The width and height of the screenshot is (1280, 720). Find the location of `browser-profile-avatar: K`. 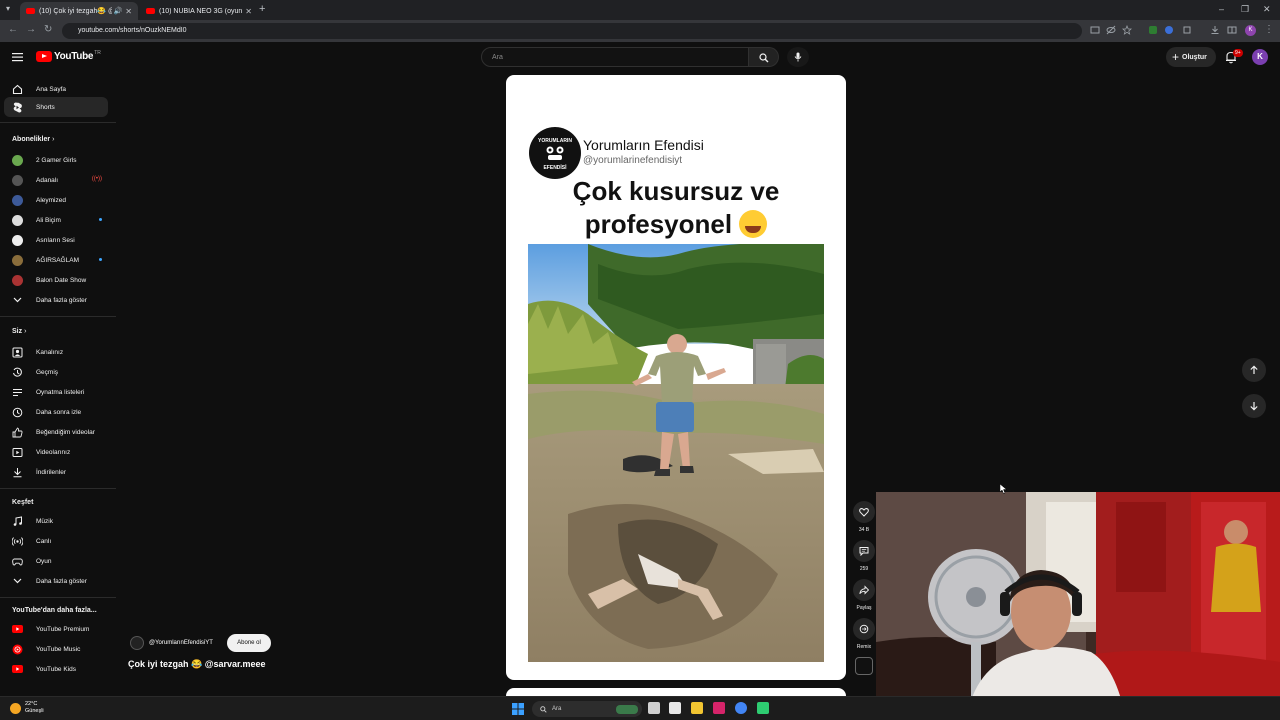

browser-profile-avatar: K is located at coordinates (1250, 30).